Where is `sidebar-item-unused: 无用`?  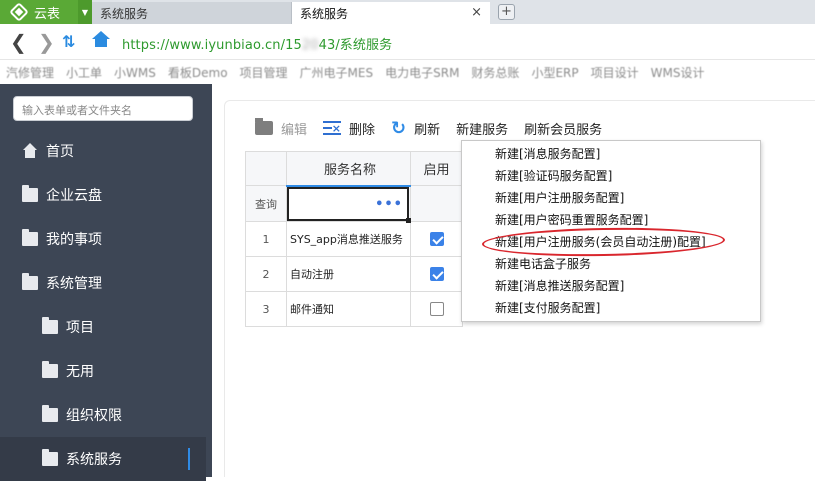 sidebar-item-unused: 无用 is located at coordinates (106, 371).